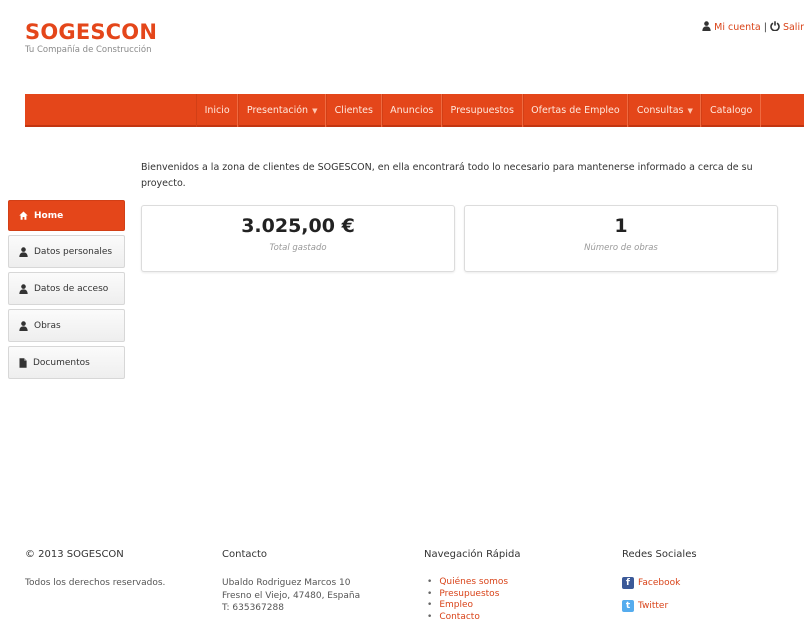 The height and width of the screenshot is (634, 804). I want to click on my-account-link: Mi cuenta, so click(737, 27).